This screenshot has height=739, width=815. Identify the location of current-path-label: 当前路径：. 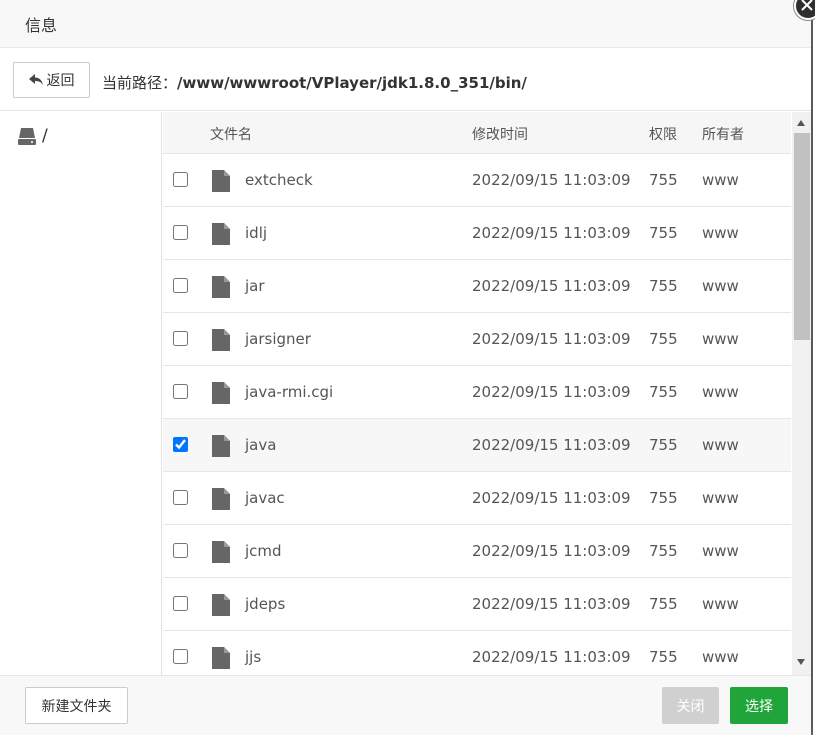
(140, 83).